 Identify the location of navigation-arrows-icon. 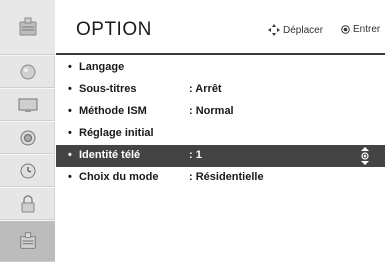
(274, 30).